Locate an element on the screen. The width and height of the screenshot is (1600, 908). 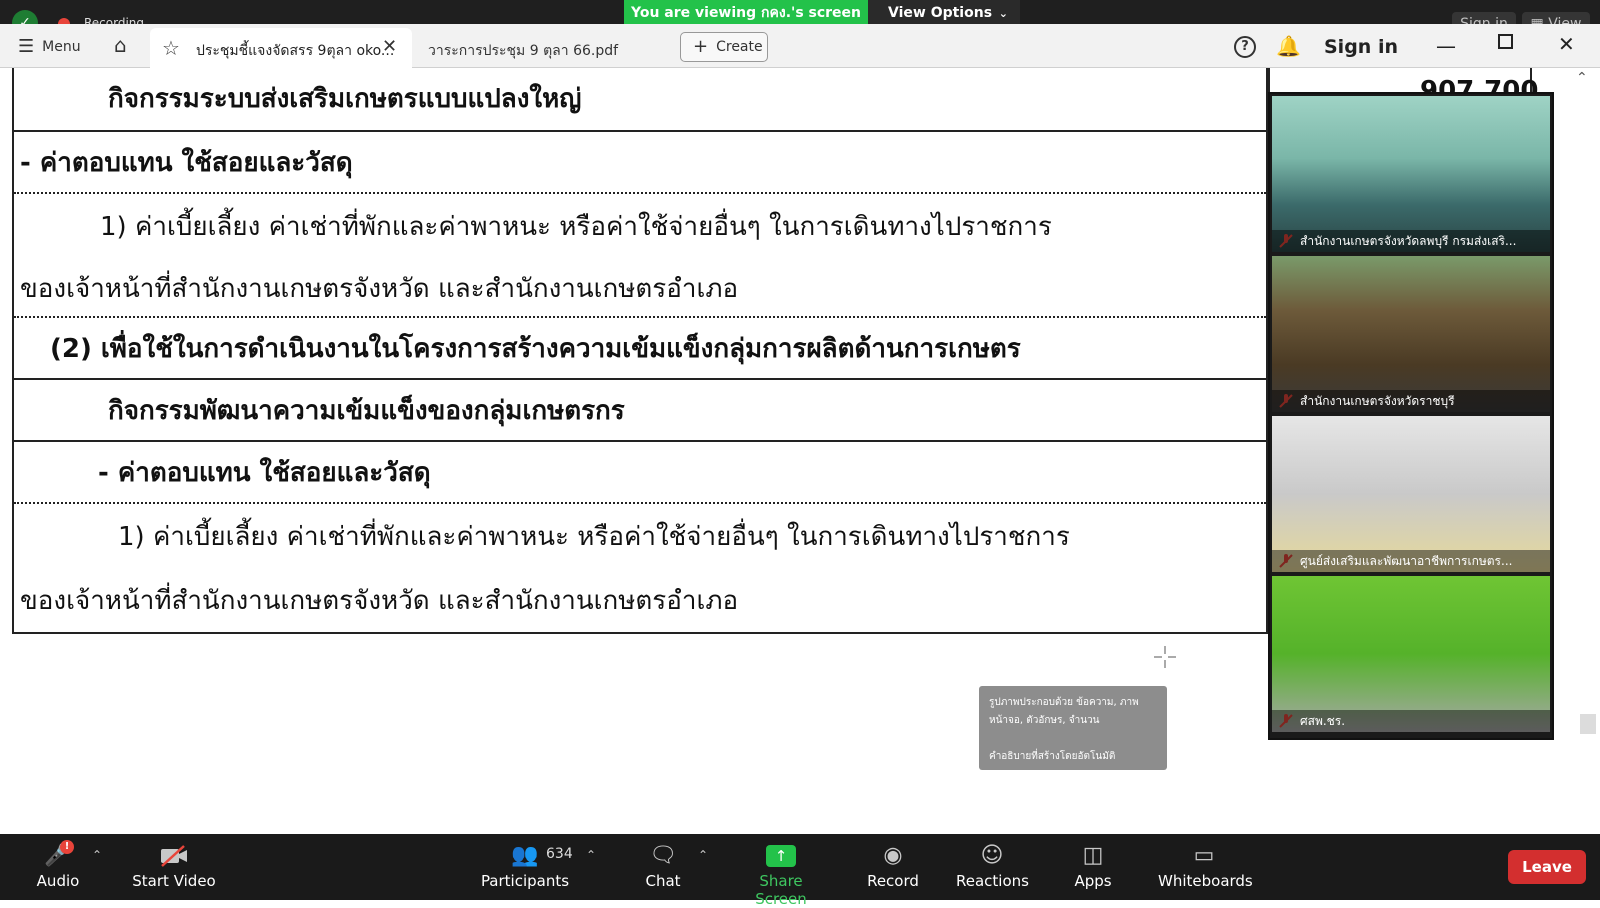
create-button: + Create is located at coordinates (724, 47).